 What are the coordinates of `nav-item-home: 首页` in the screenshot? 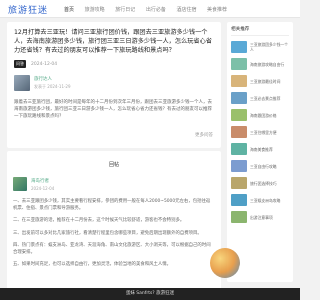 It's located at (69, 10).